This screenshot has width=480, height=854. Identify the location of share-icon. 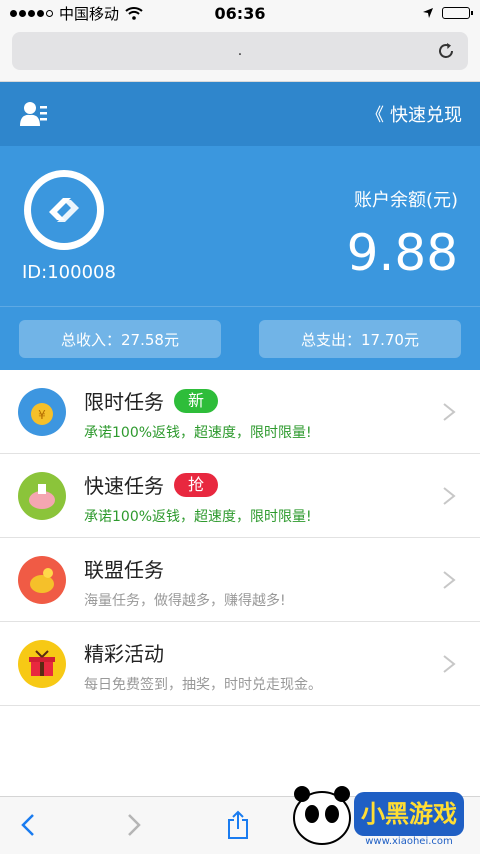
(238, 824).